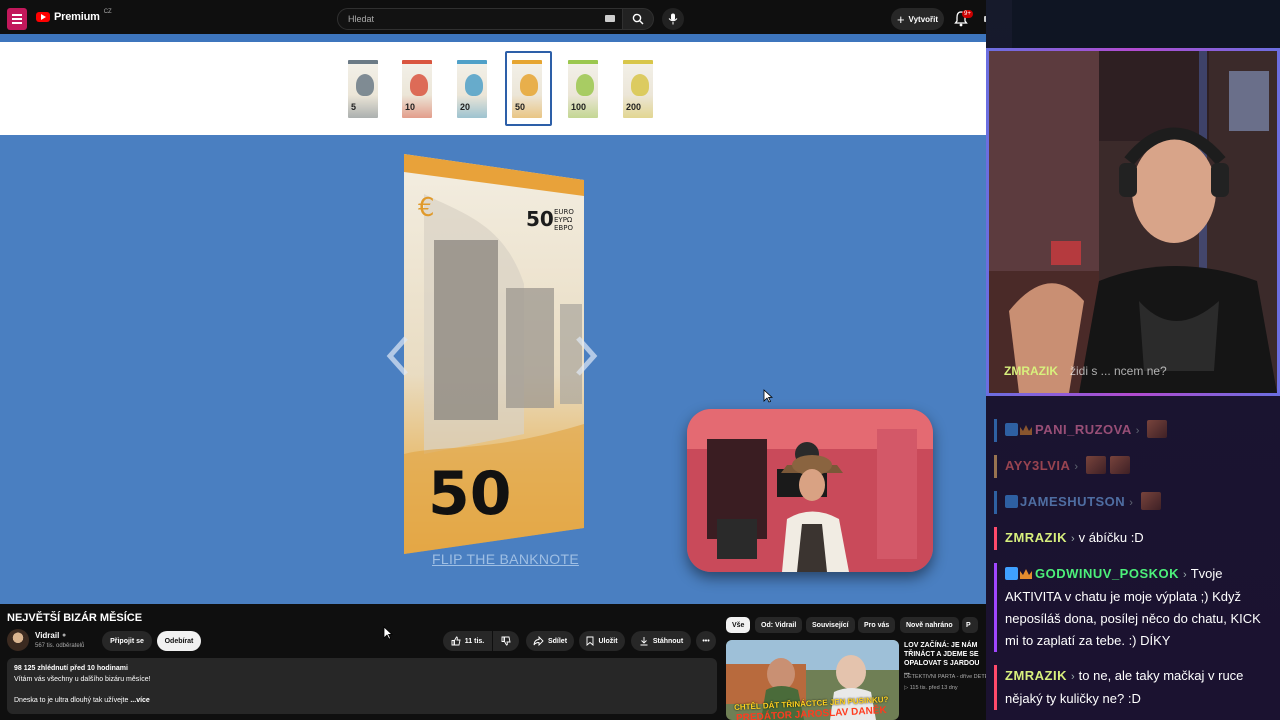  Describe the element at coordinates (362, 690) in the screenshot. I see `description-gap` at that location.